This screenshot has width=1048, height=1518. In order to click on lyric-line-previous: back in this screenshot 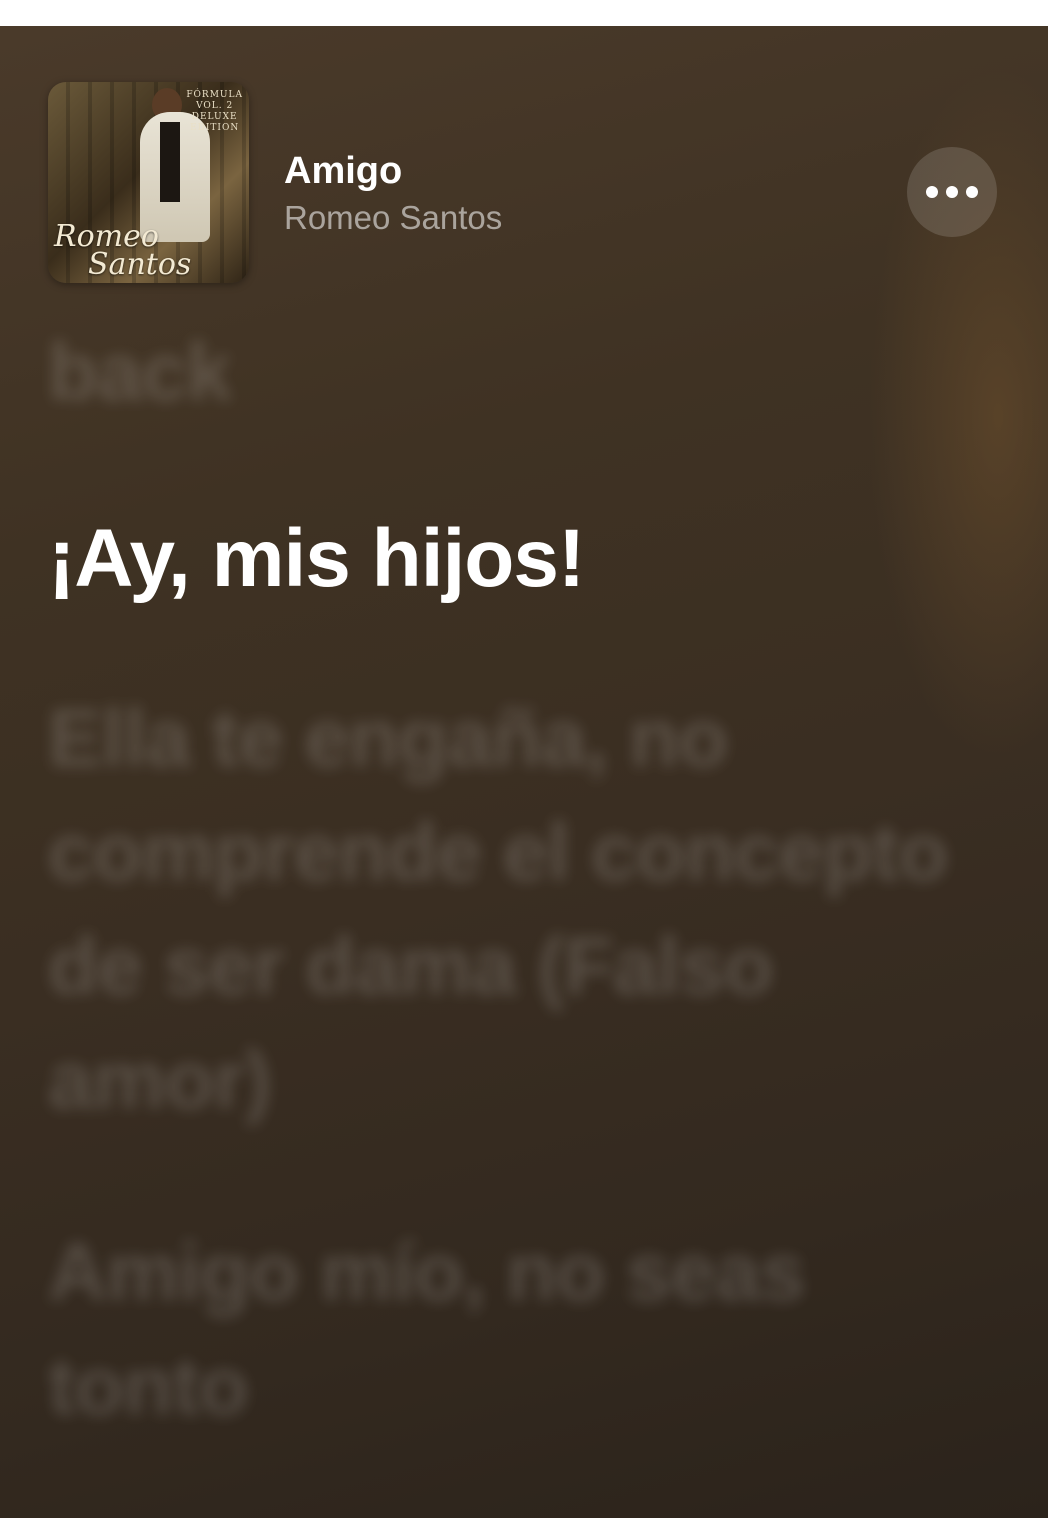, I will do `click(498, 373)`.